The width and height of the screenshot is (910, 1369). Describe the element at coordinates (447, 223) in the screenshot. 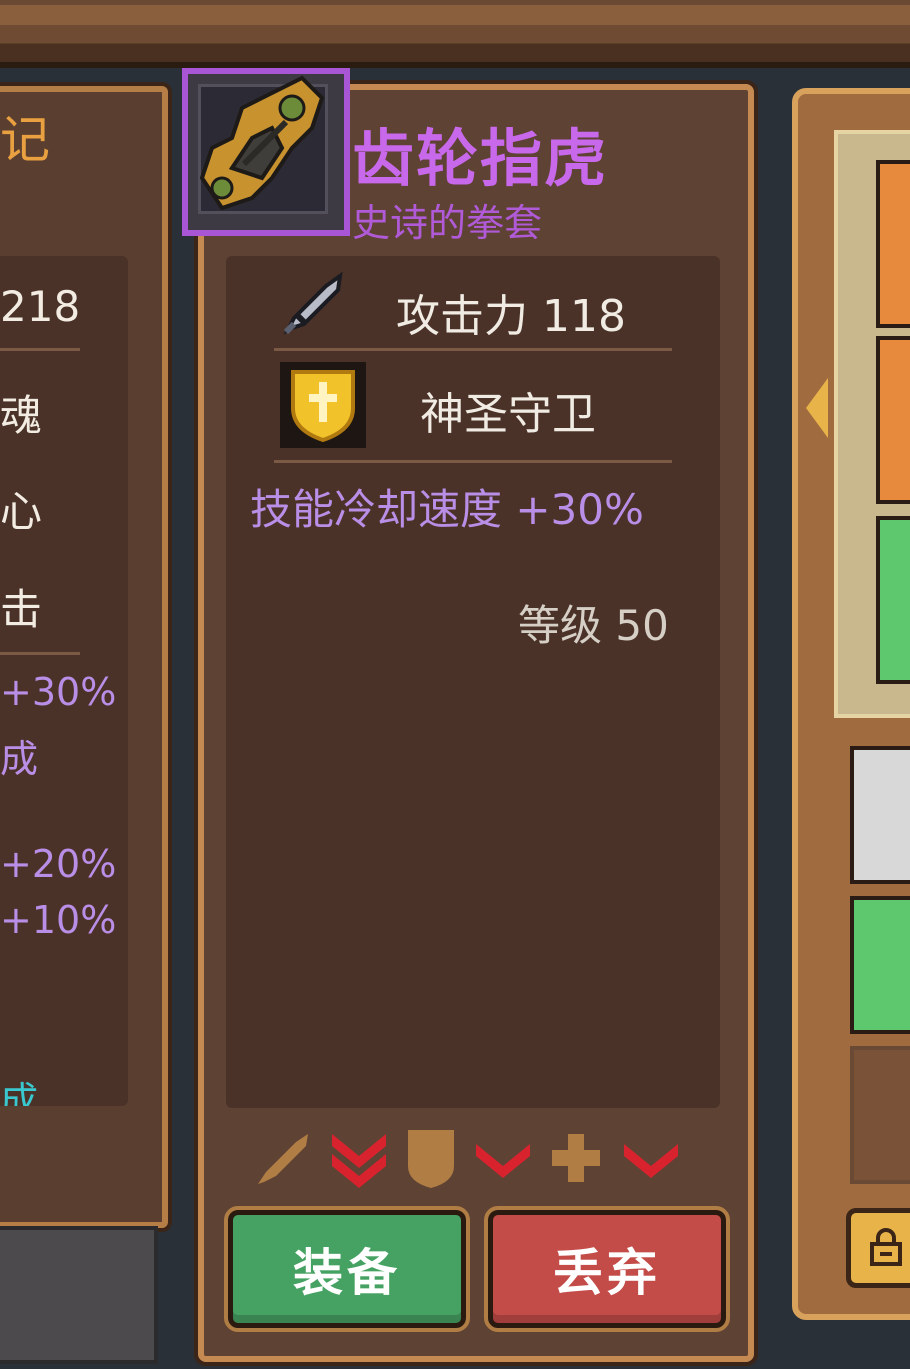

I see `item-rarity-type: 史诗的拳套` at that location.